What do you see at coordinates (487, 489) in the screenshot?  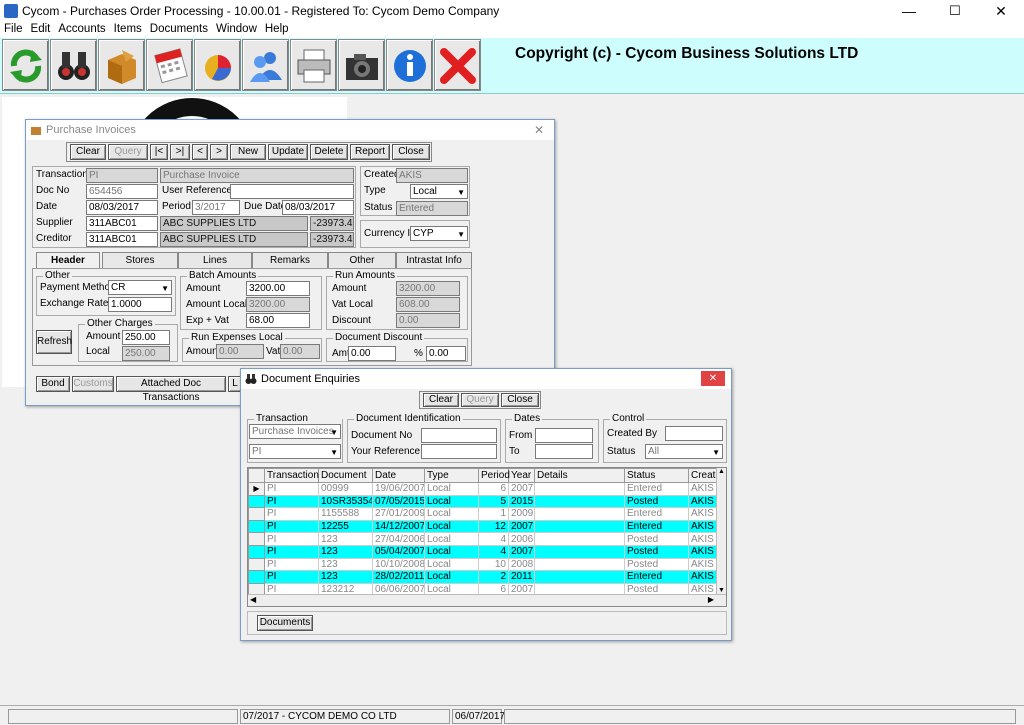 I see `table-row: ▶ PI 00999 19/06/2007 Local 6 2007 Entered AKIS` at bounding box center [487, 489].